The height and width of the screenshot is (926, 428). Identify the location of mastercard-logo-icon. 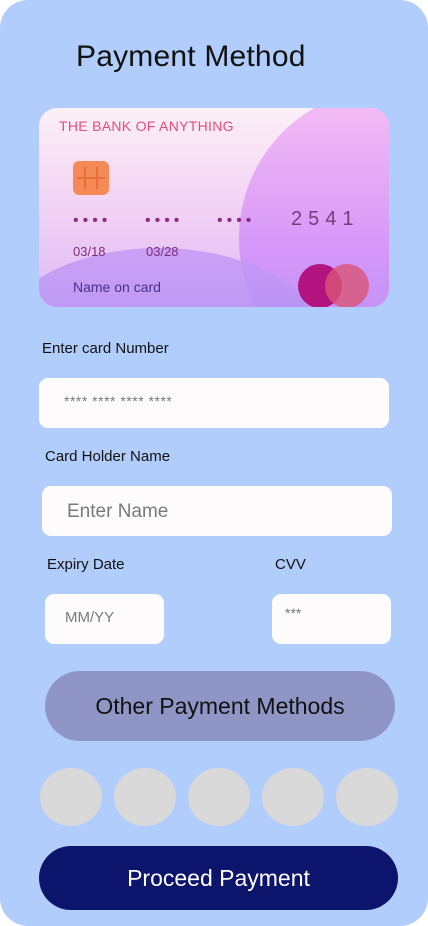
(347, 285).